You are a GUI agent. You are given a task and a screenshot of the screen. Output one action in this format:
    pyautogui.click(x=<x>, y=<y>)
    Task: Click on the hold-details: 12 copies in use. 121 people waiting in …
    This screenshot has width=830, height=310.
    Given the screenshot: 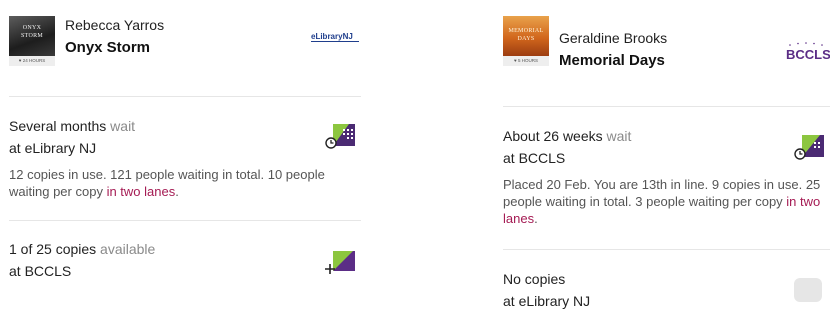 What is the action you would take?
    pyautogui.click(x=167, y=183)
    